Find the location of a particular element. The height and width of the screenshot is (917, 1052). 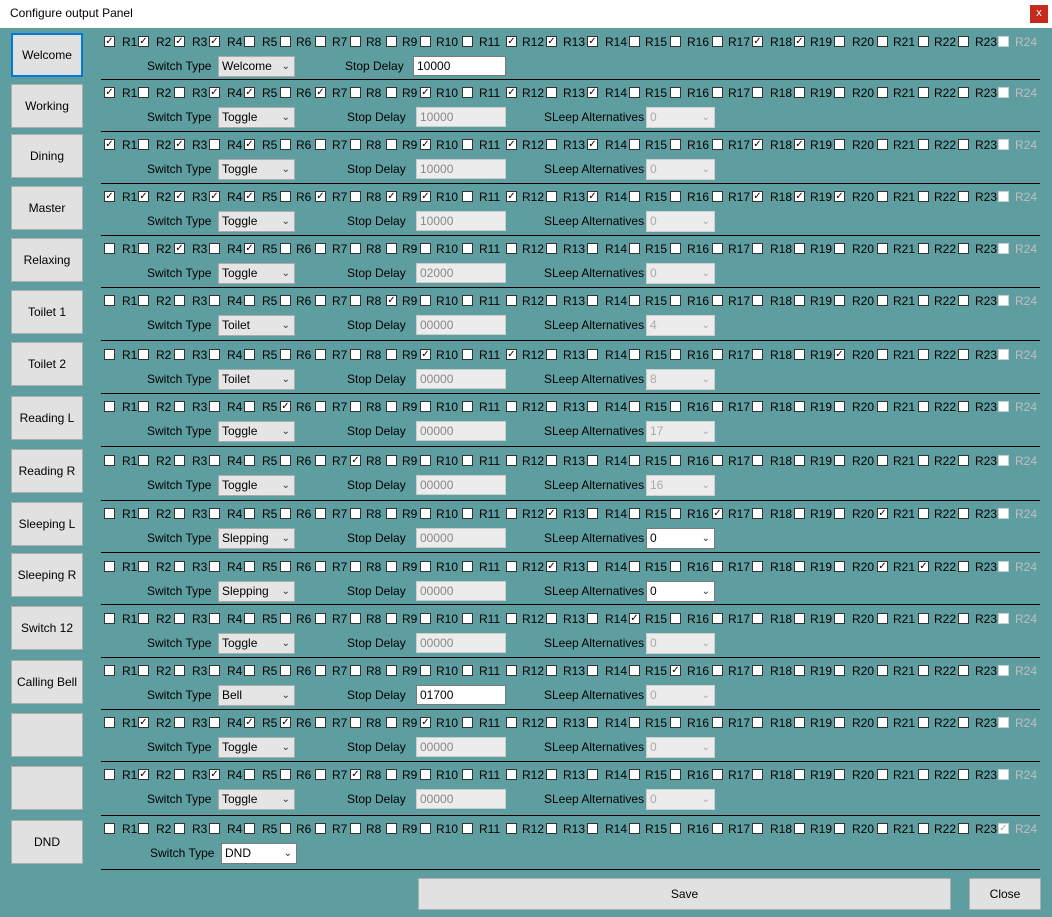

switch-type-select: Toilet ⌄ is located at coordinates (256, 325).